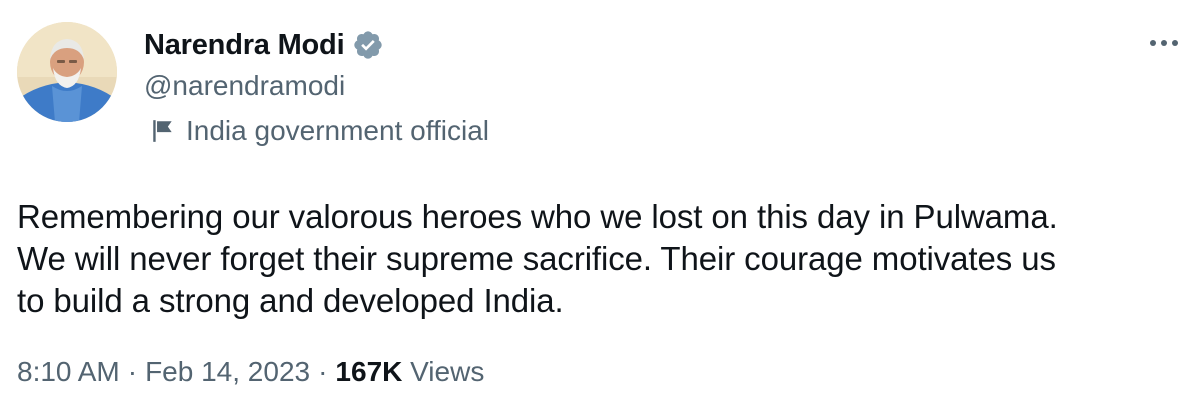 Image resolution: width=1200 pixels, height=400 pixels. What do you see at coordinates (244, 45) in the screenshot?
I see `author-display-name: Narendra Modi` at bounding box center [244, 45].